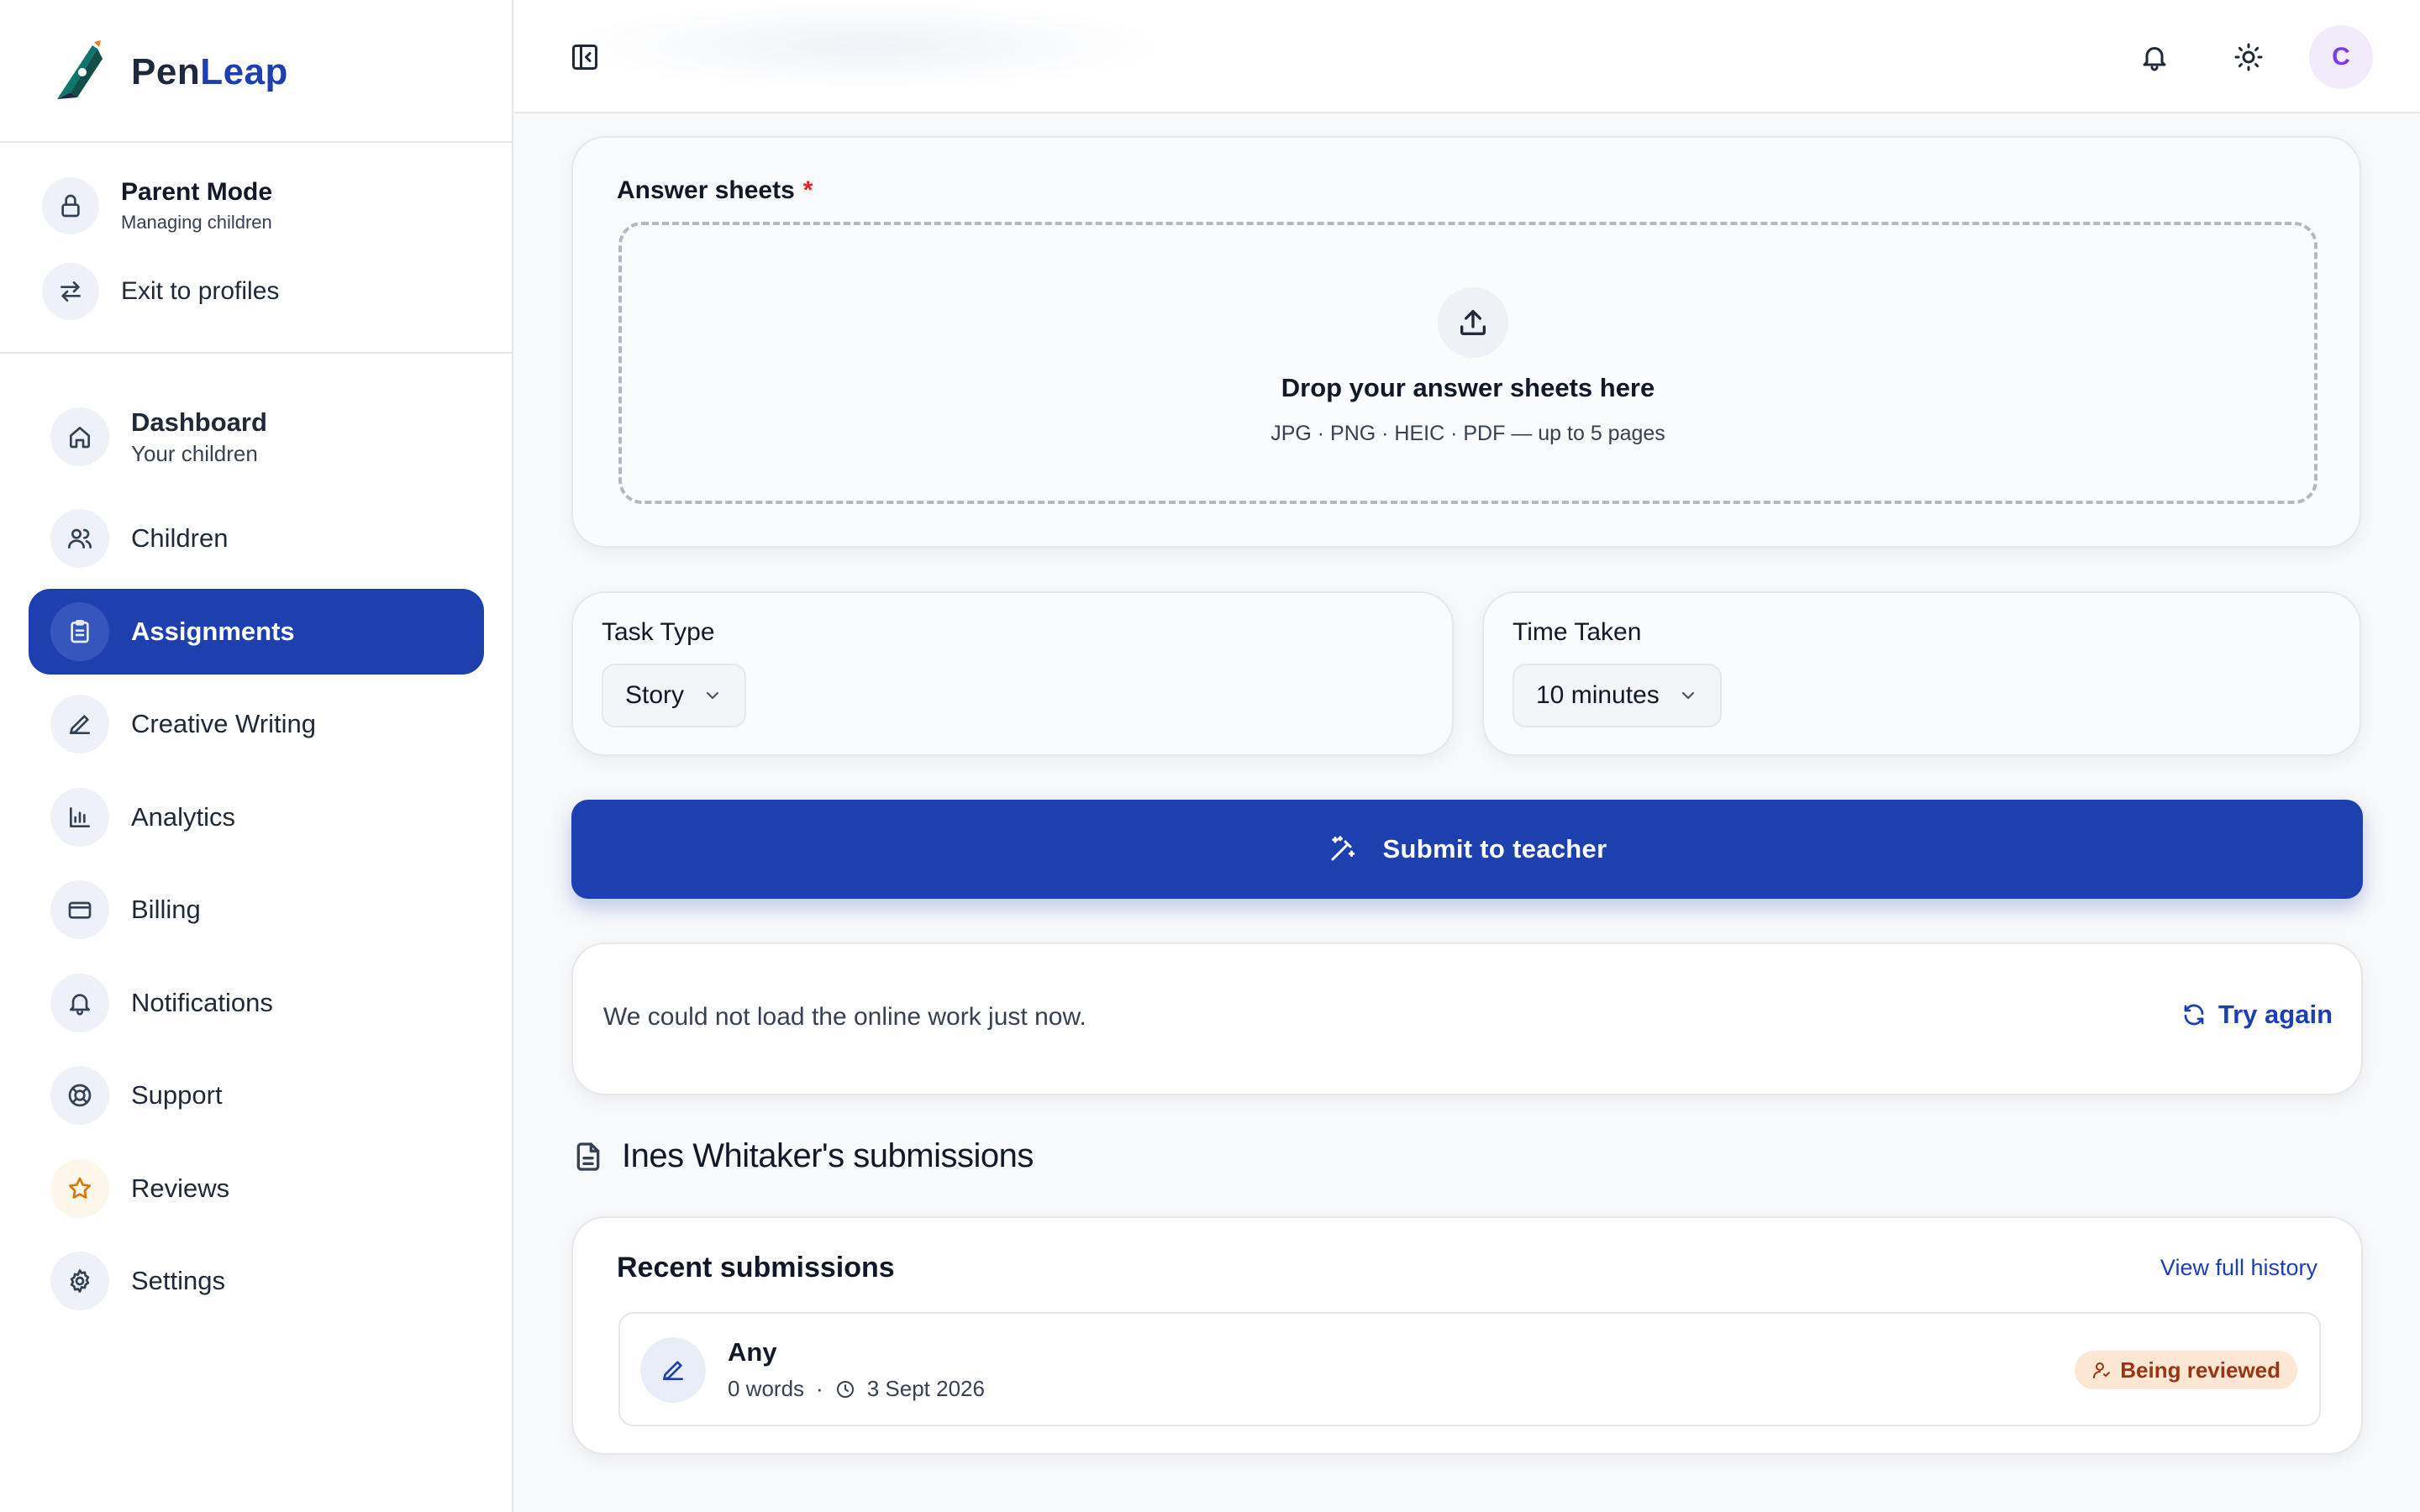 The width and height of the screenshot is (2420, 1512). I want to click on clipboard-icon, so click(79, 631).